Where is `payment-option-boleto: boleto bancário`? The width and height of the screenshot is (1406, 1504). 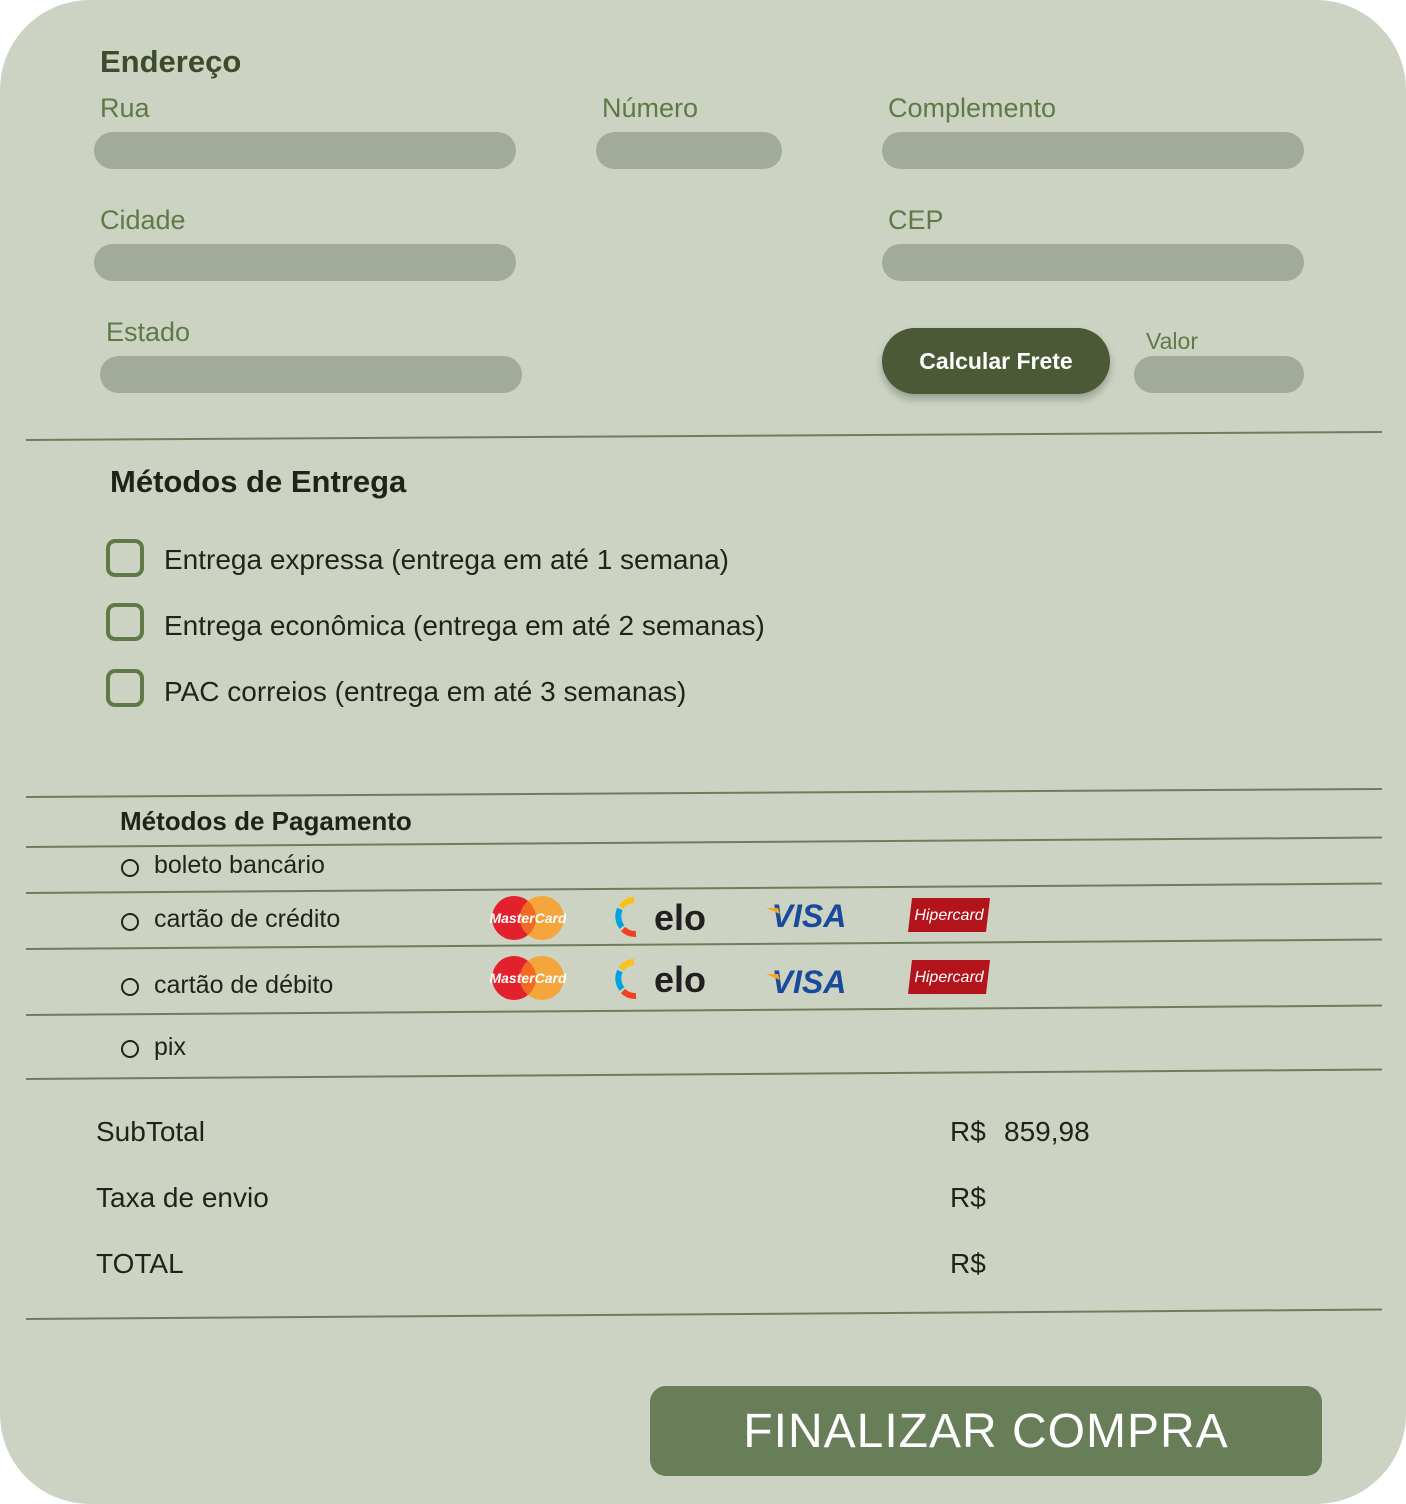
payment-option-boleto: boleto bancário is located at coordinates (239, 865).